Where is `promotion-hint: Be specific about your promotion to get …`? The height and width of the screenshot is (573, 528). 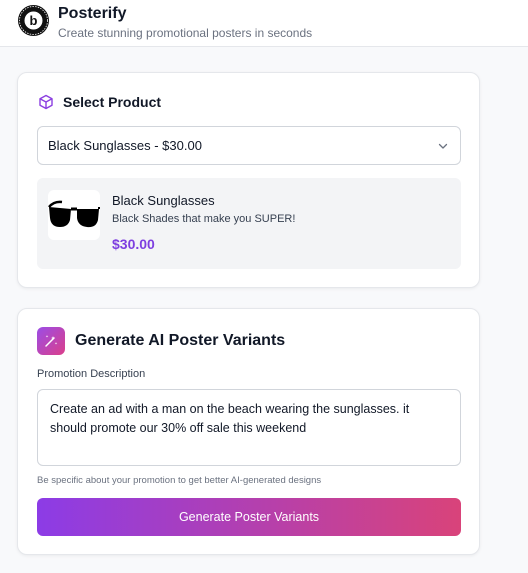
promotion-hint: Be specific about your promotion to get … is located at coordinates (179, 480).